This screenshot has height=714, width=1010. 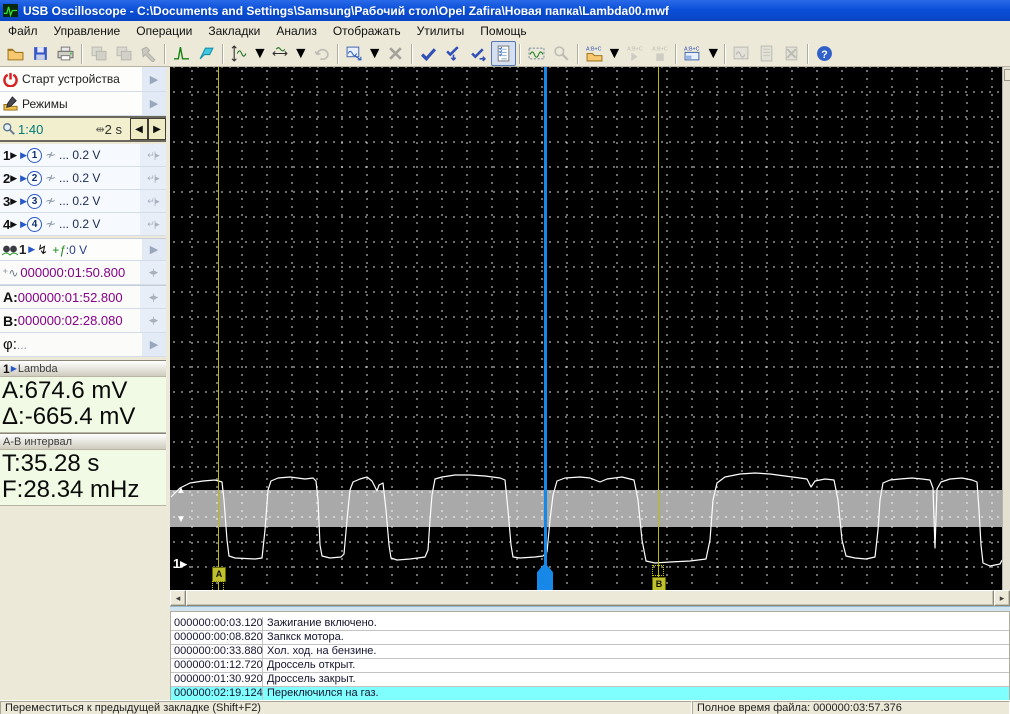 I want to click on help-icon: ?, so click(x=824, y=53).